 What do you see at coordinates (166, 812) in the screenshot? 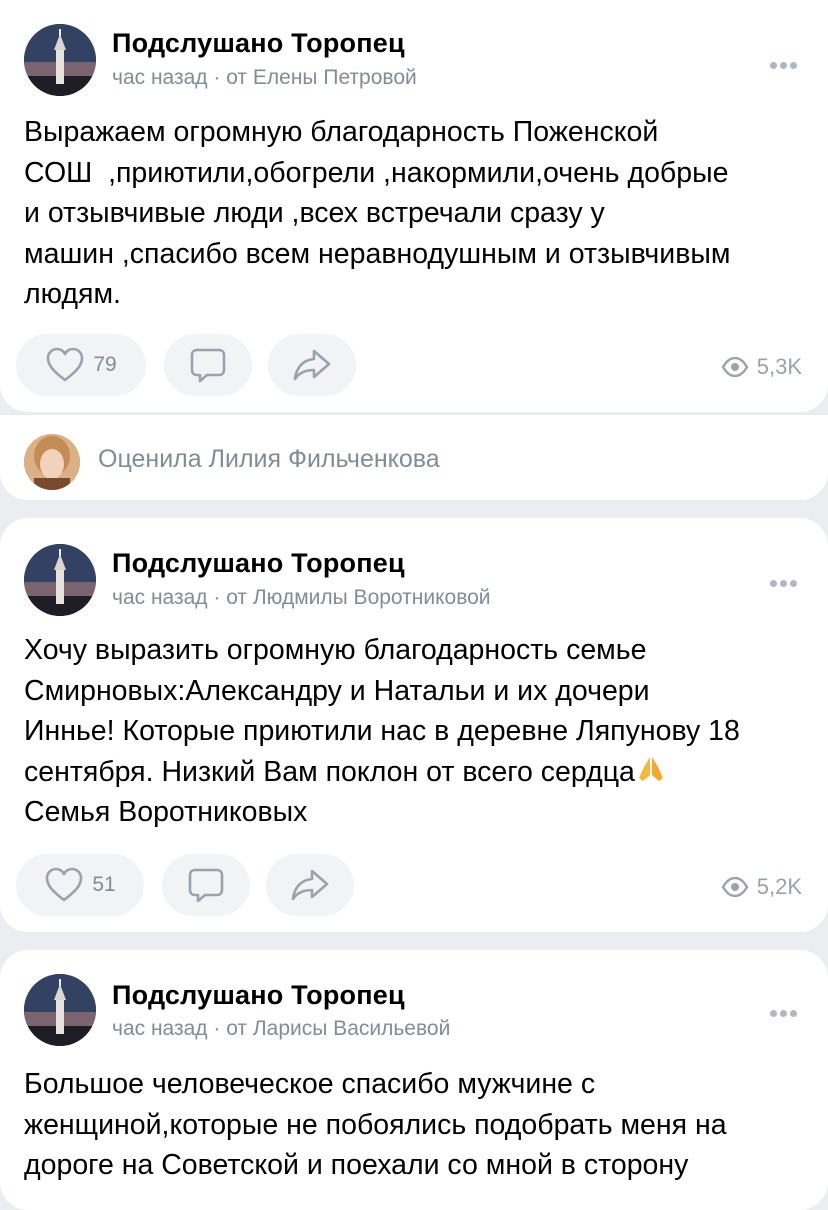
I see `post-text-tail: Семья Воротниковых` at bounding box center [166, 812].